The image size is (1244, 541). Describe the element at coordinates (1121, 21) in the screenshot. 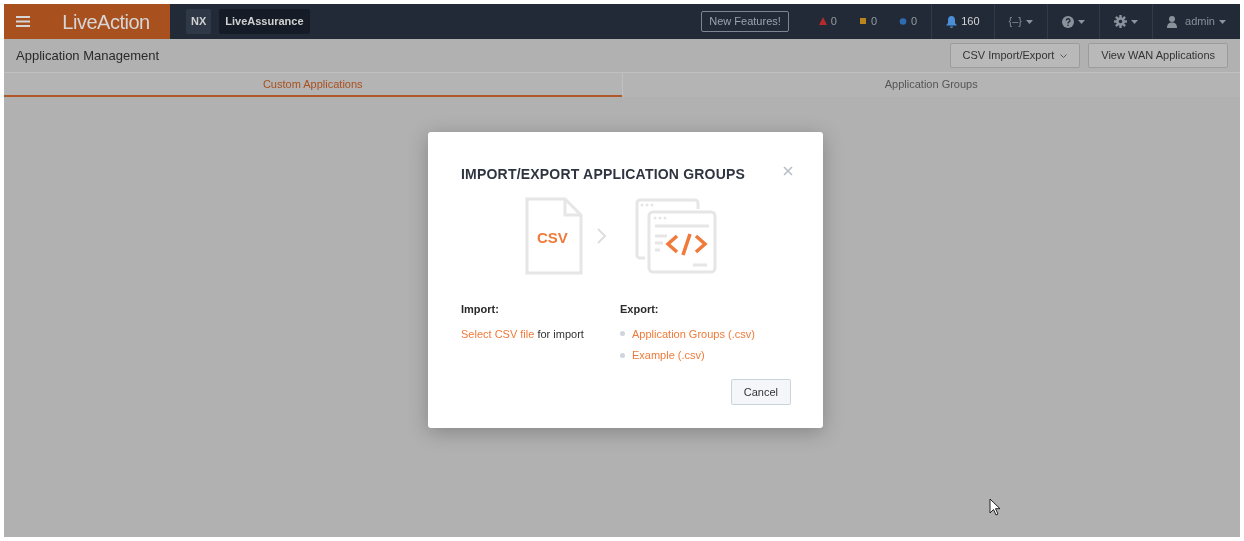

I see `settings-icon` at that location.